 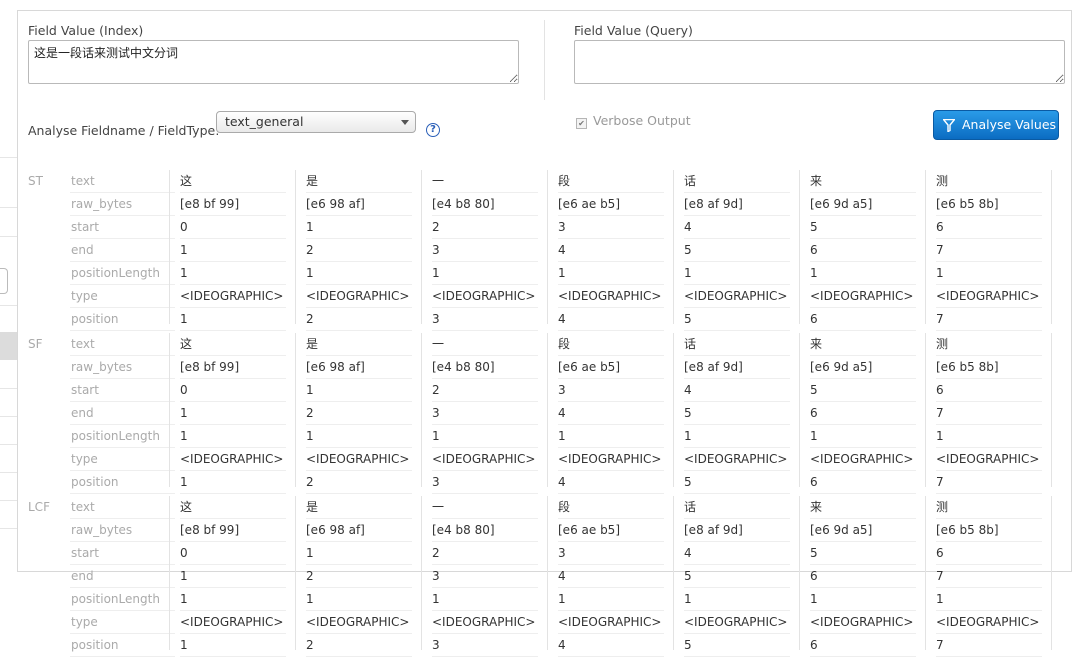 What do you see at coordinates (485, 344) in the screenshot?
I see `token-text-cell: 一` at bounding box center [485, 344].